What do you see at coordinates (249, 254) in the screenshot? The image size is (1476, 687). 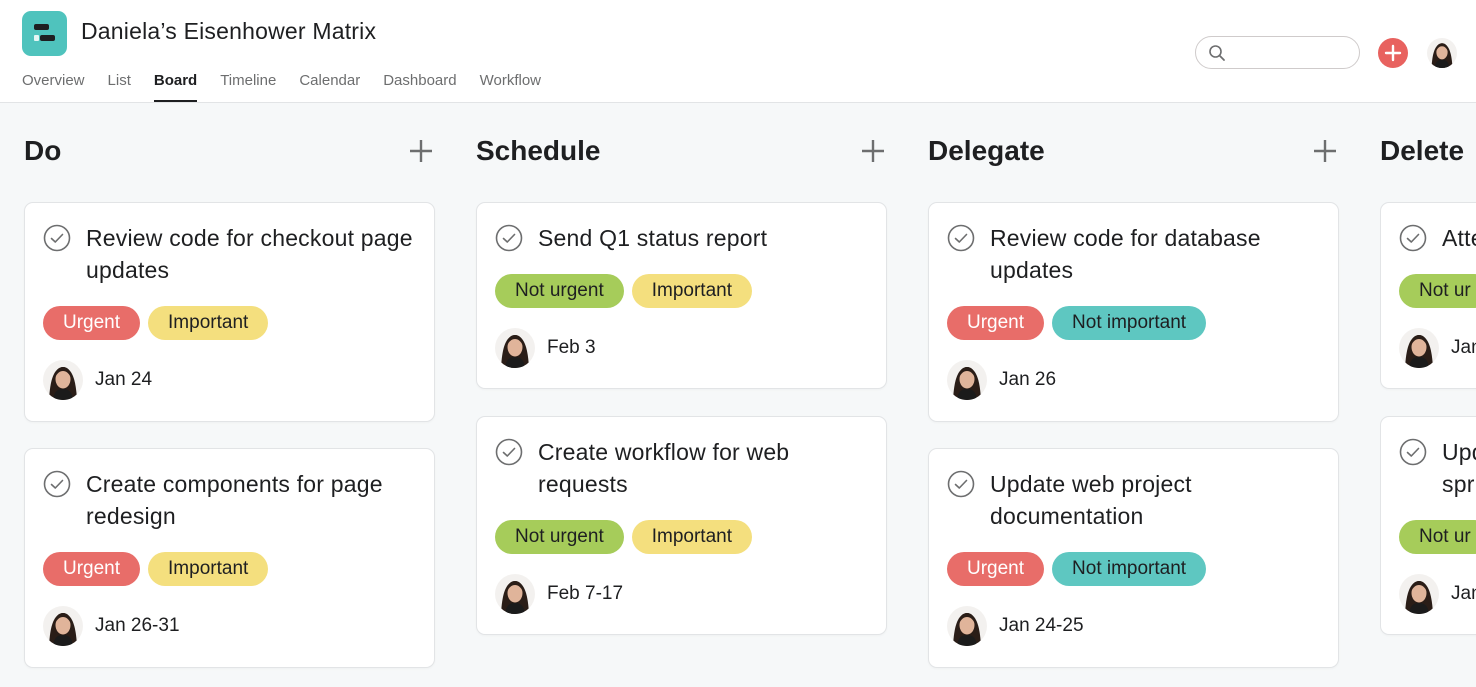 I see `task-title: Review code for checkout page updates` at bounding box center [249, 254].